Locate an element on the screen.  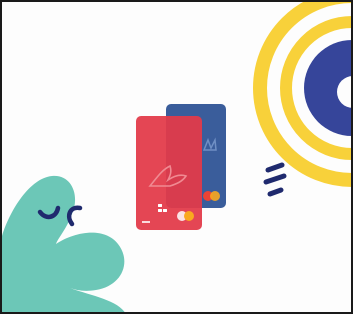
card-text-mark is located at coordinates (146, 222).